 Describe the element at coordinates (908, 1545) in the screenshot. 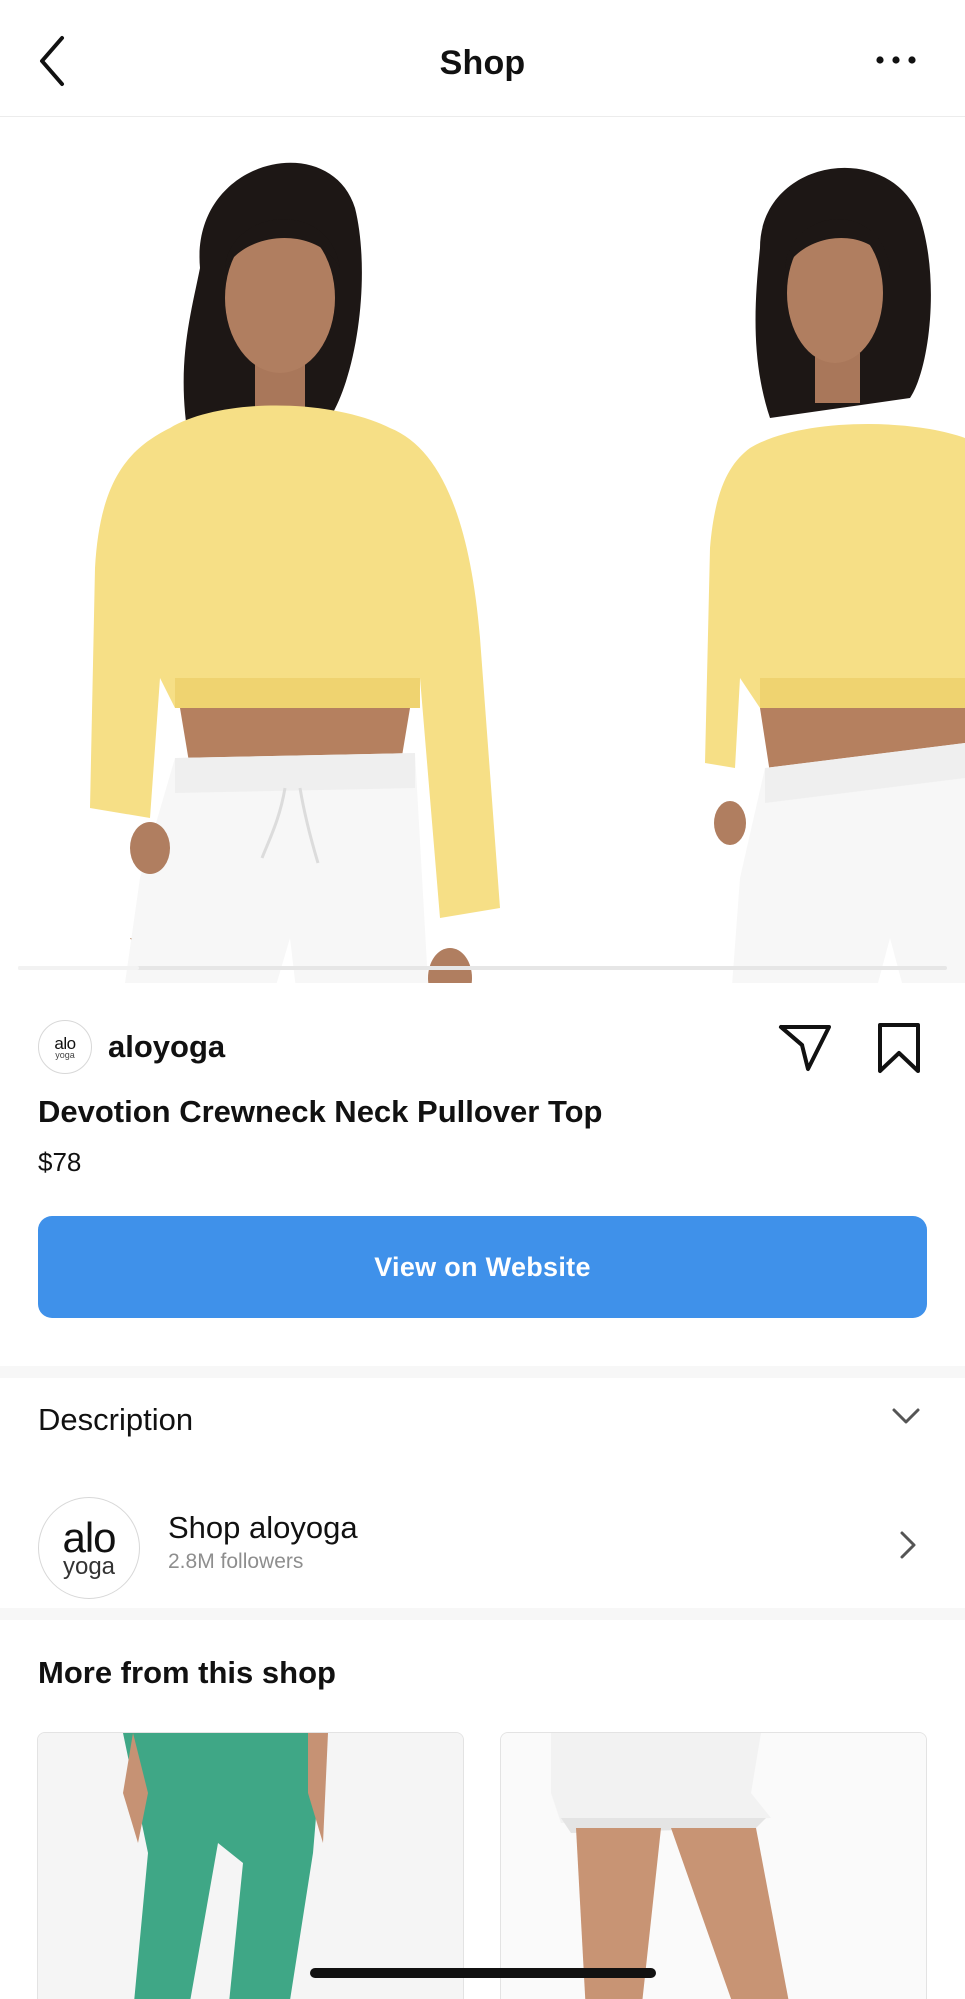

I see `chevron-right-icon` at that location.